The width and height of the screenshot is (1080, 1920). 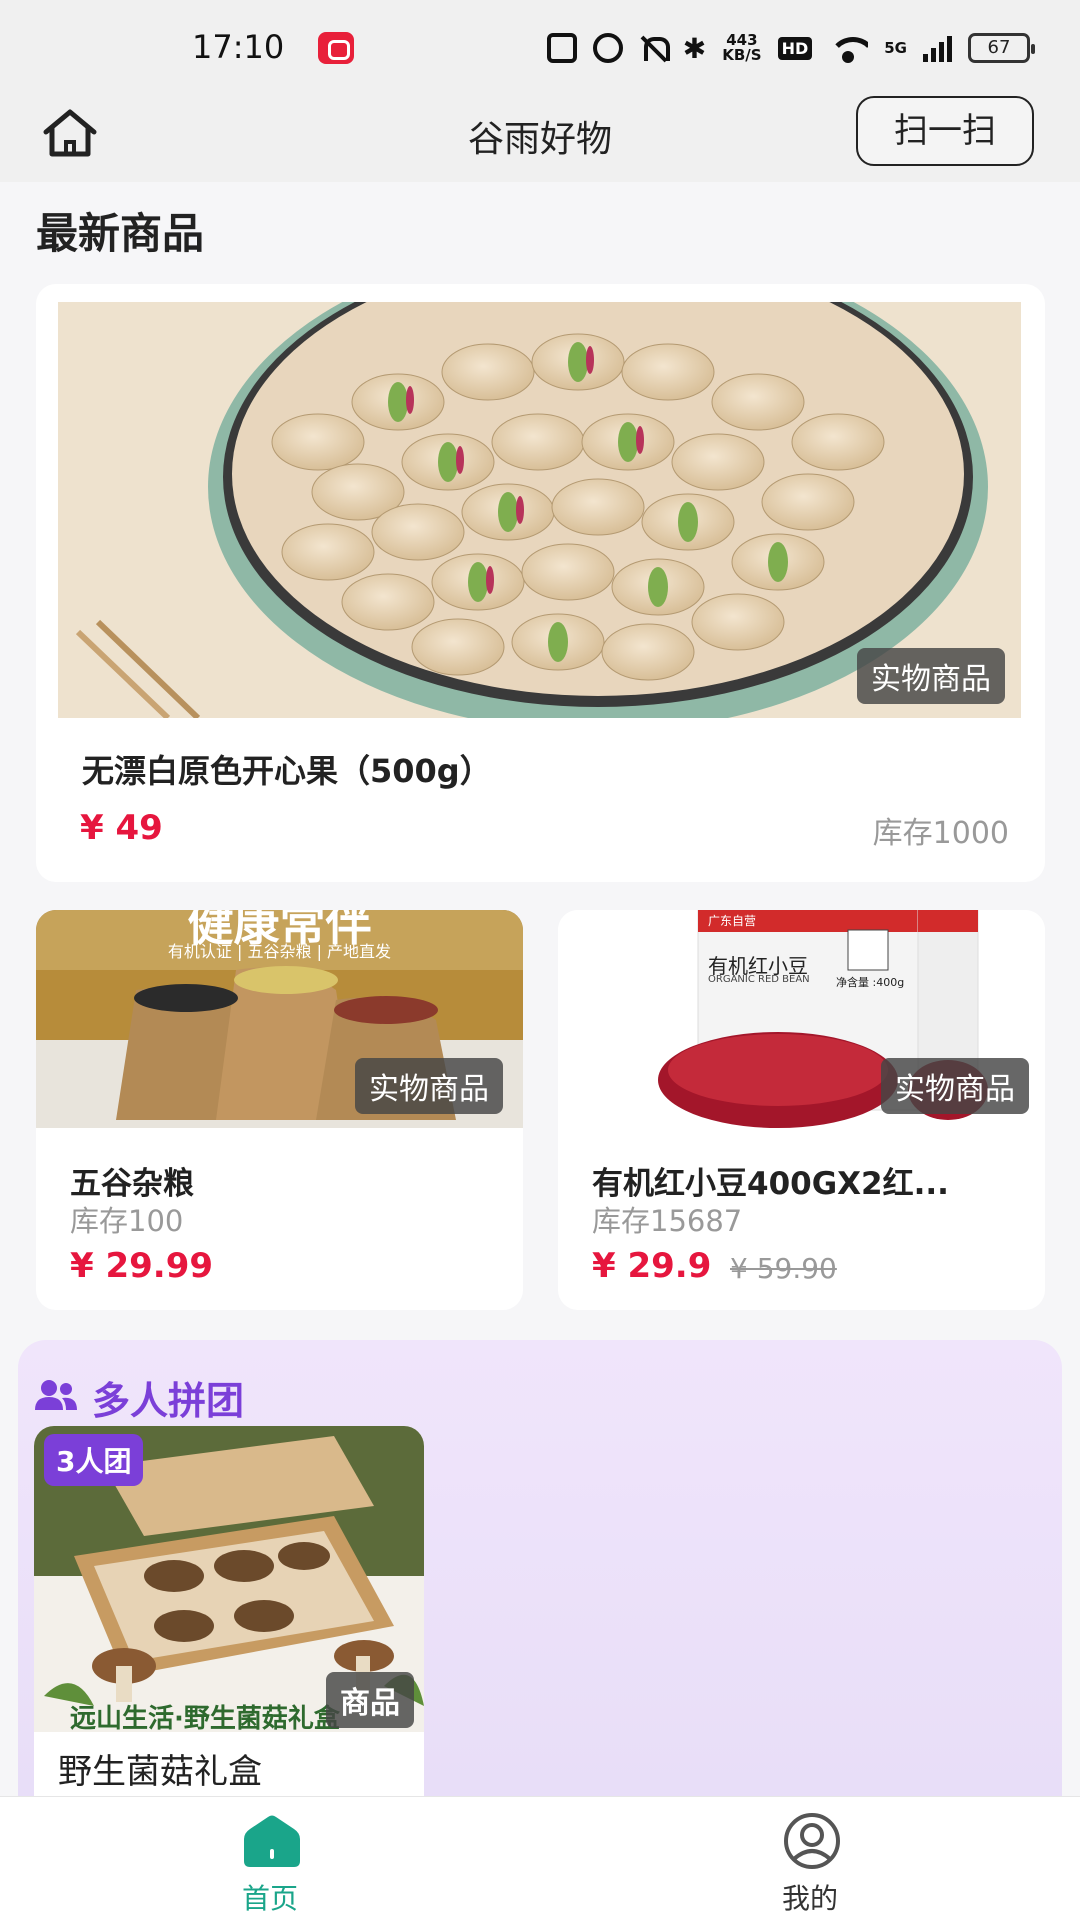 I want to click on tab-label: 我的, so click(x=809, y=1898).